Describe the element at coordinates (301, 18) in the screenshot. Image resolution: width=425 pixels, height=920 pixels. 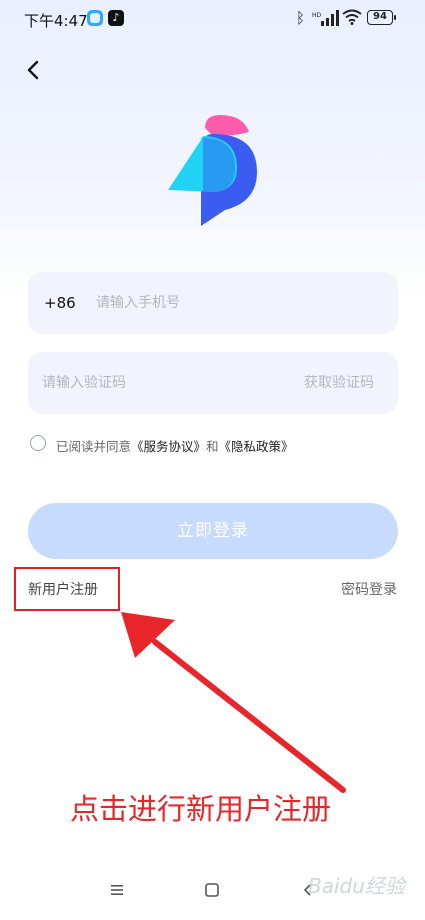
I see `bluetooth-icon: ᛒ` at that location.